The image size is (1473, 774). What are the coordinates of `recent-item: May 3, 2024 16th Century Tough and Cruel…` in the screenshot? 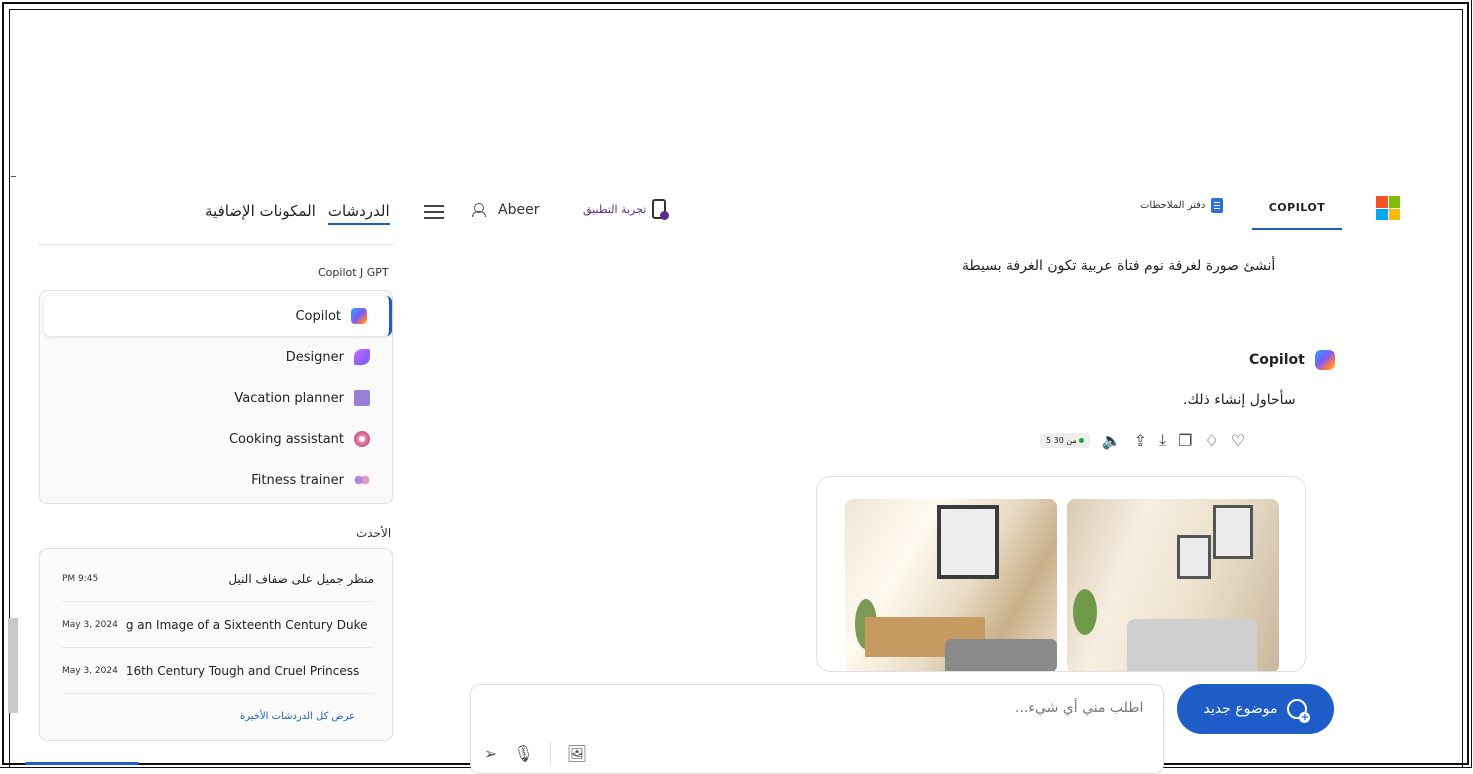 It's located at (218, 671).